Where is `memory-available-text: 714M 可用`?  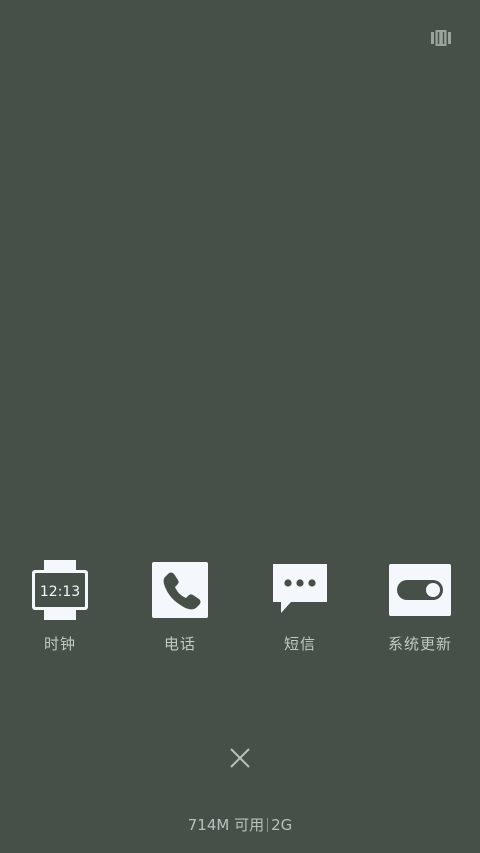 memory-available-text: 714M 可用 is located at coordinates (226, 825).